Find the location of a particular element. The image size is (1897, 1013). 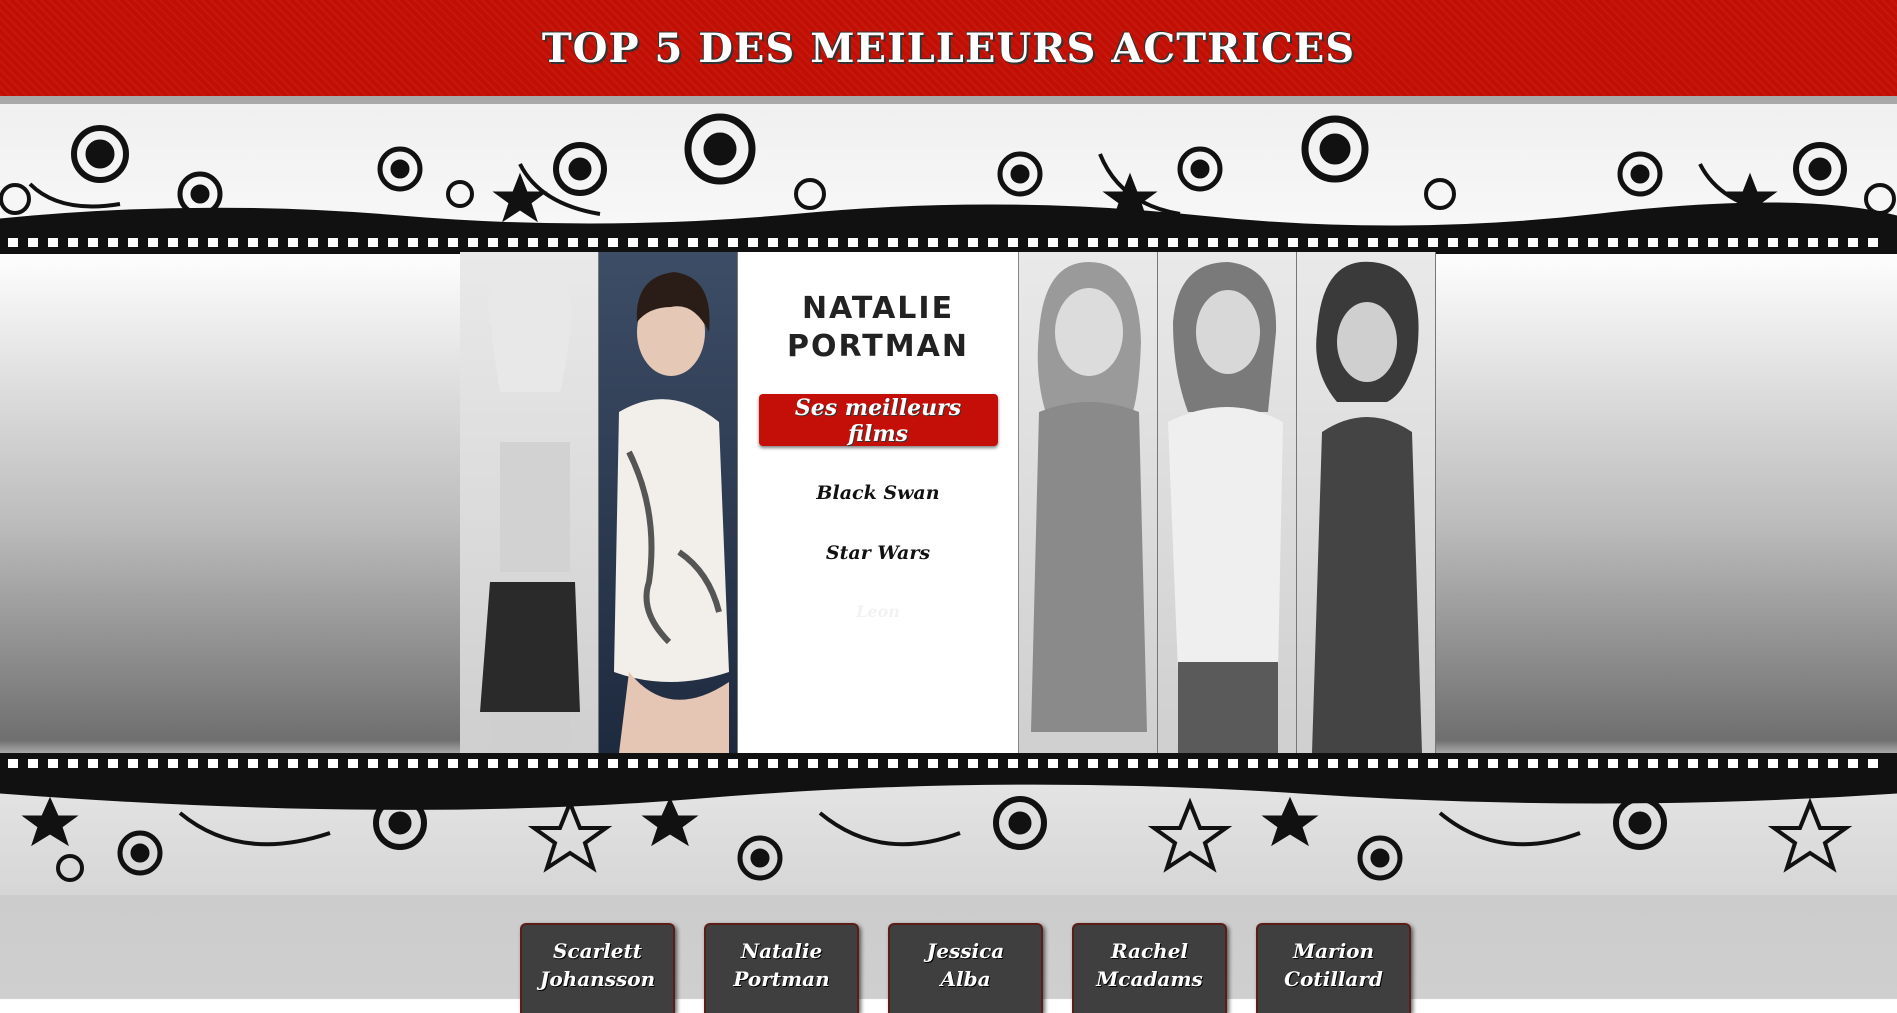

nav-button-natalie-portman: Natalie Portman is located at coordinates (781, 968).